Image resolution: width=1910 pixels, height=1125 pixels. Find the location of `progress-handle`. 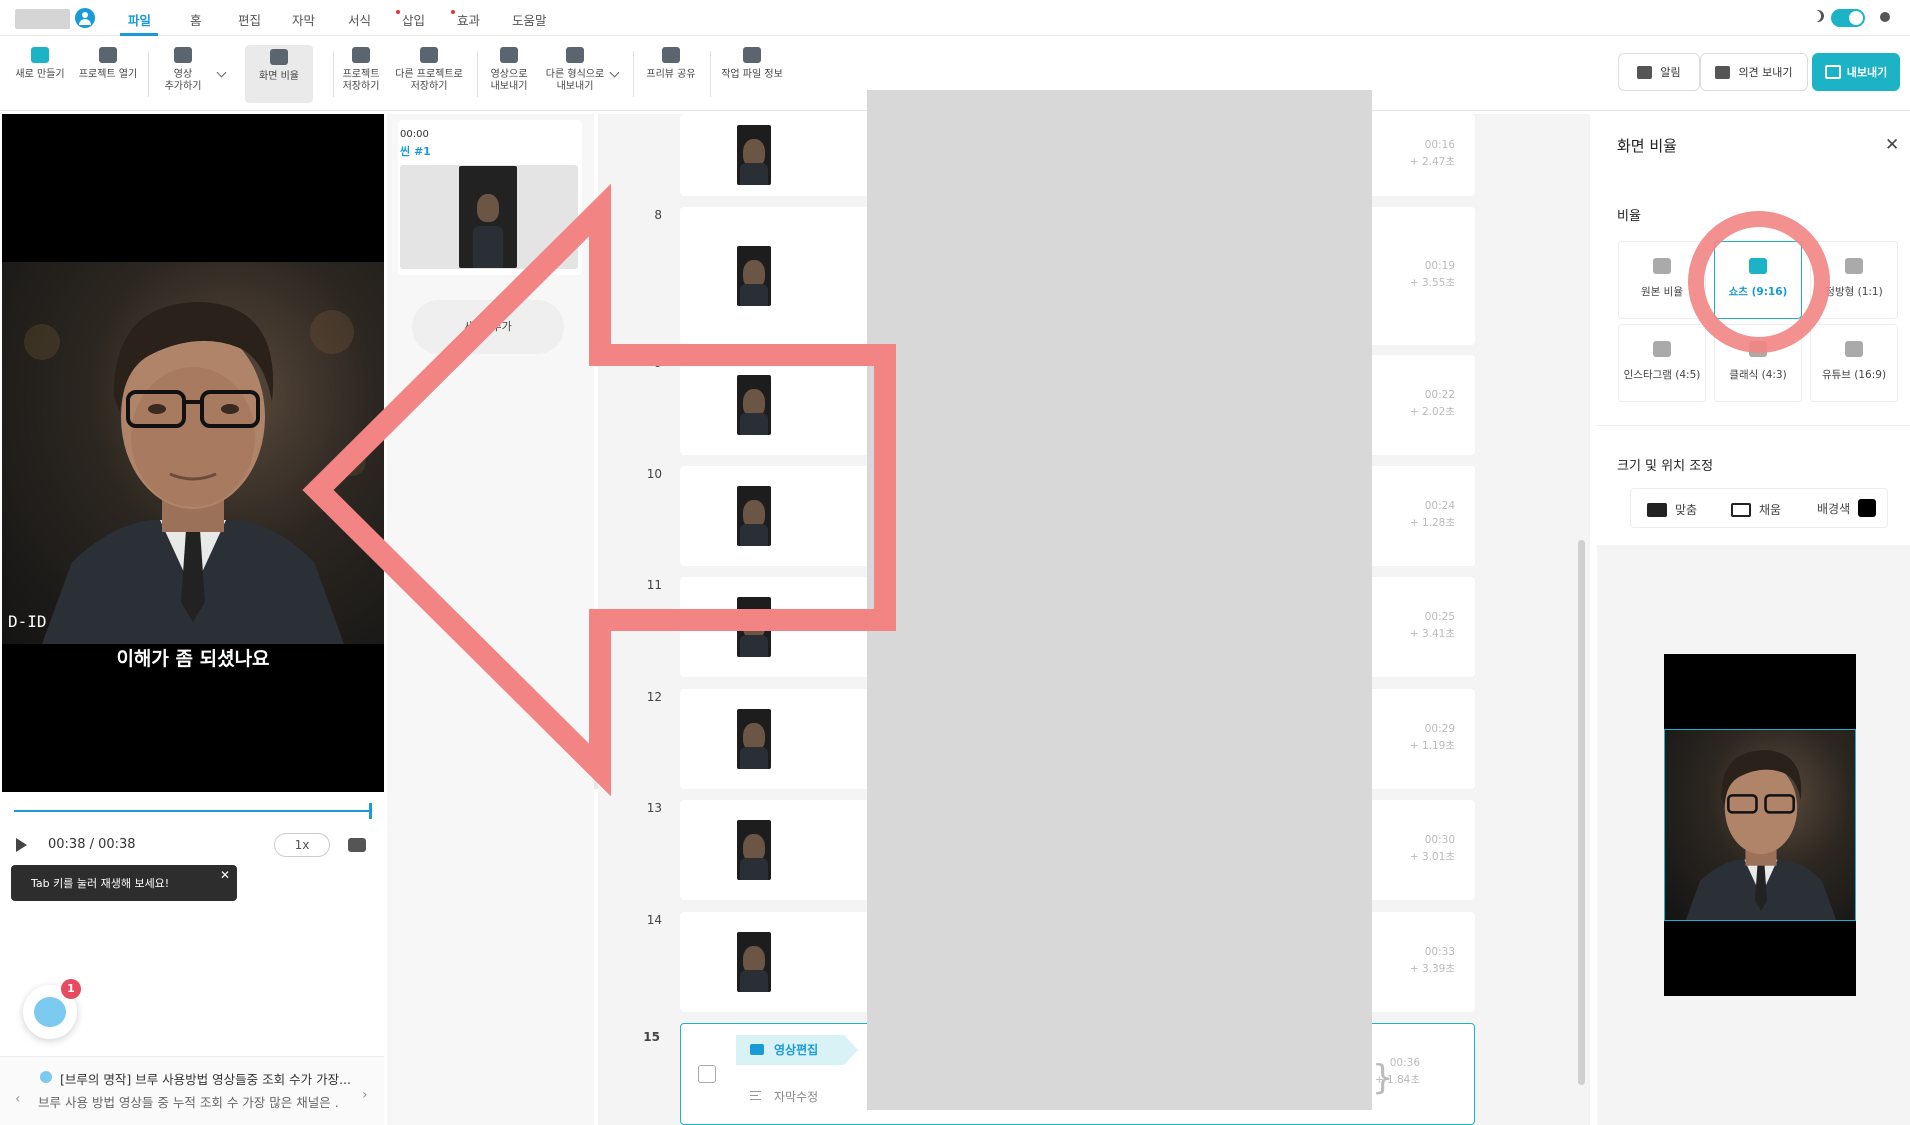

progress-handle is located at coordinates (370, 811).